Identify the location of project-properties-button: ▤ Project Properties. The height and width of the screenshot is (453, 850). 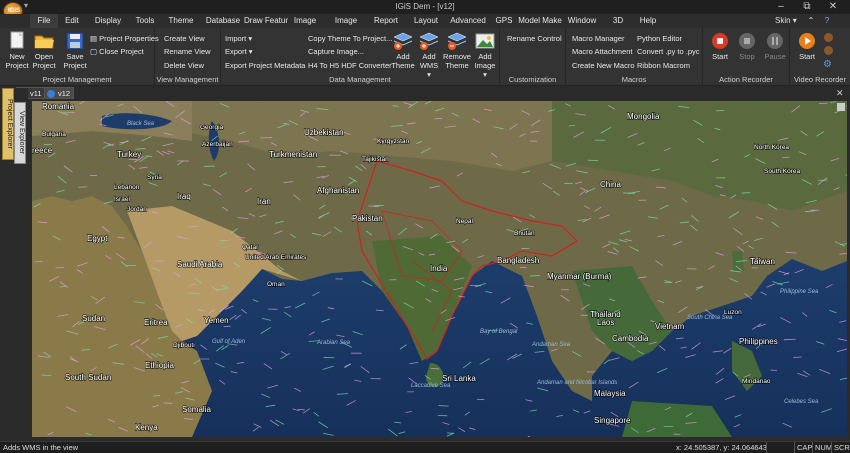
(124, 38).